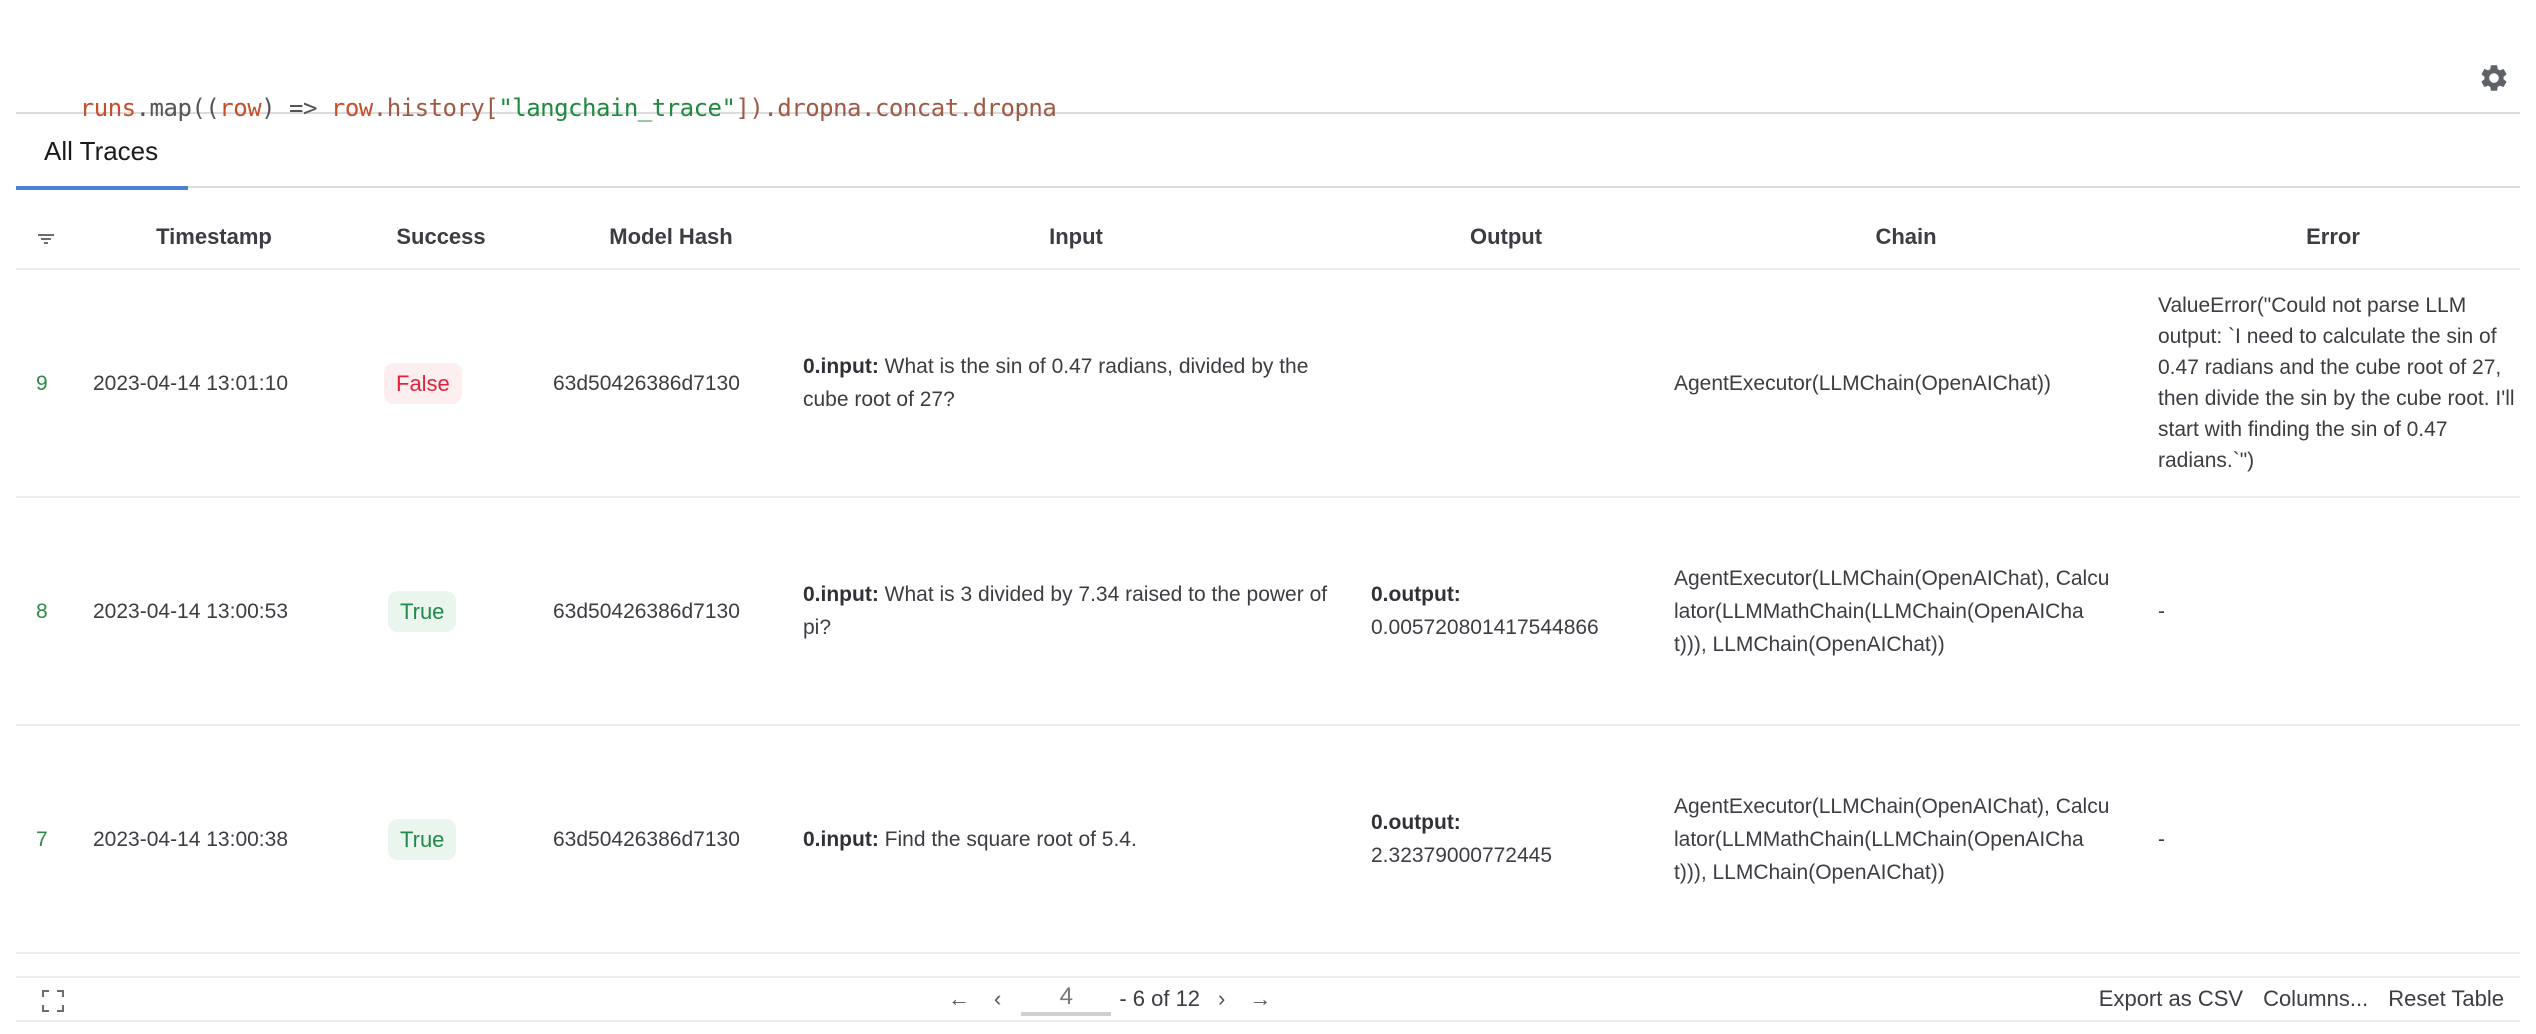 This screenshot has width=2536, height=1034. I want to click on table-actions: Export as CSV Columns... Reset Table, so click(2301, 999).